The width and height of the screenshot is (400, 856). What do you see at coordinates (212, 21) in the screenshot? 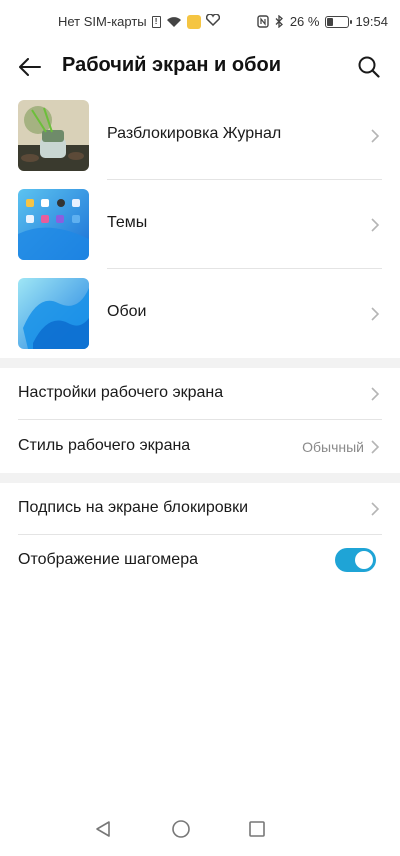
I see `health-icon` at bounding box center [212, 21].